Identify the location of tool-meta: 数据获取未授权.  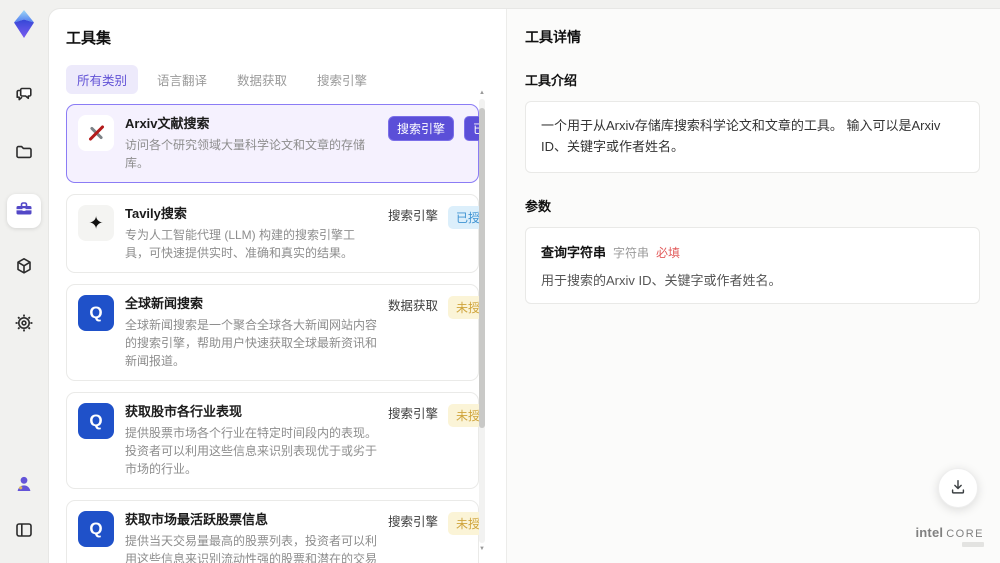
(433, 332).